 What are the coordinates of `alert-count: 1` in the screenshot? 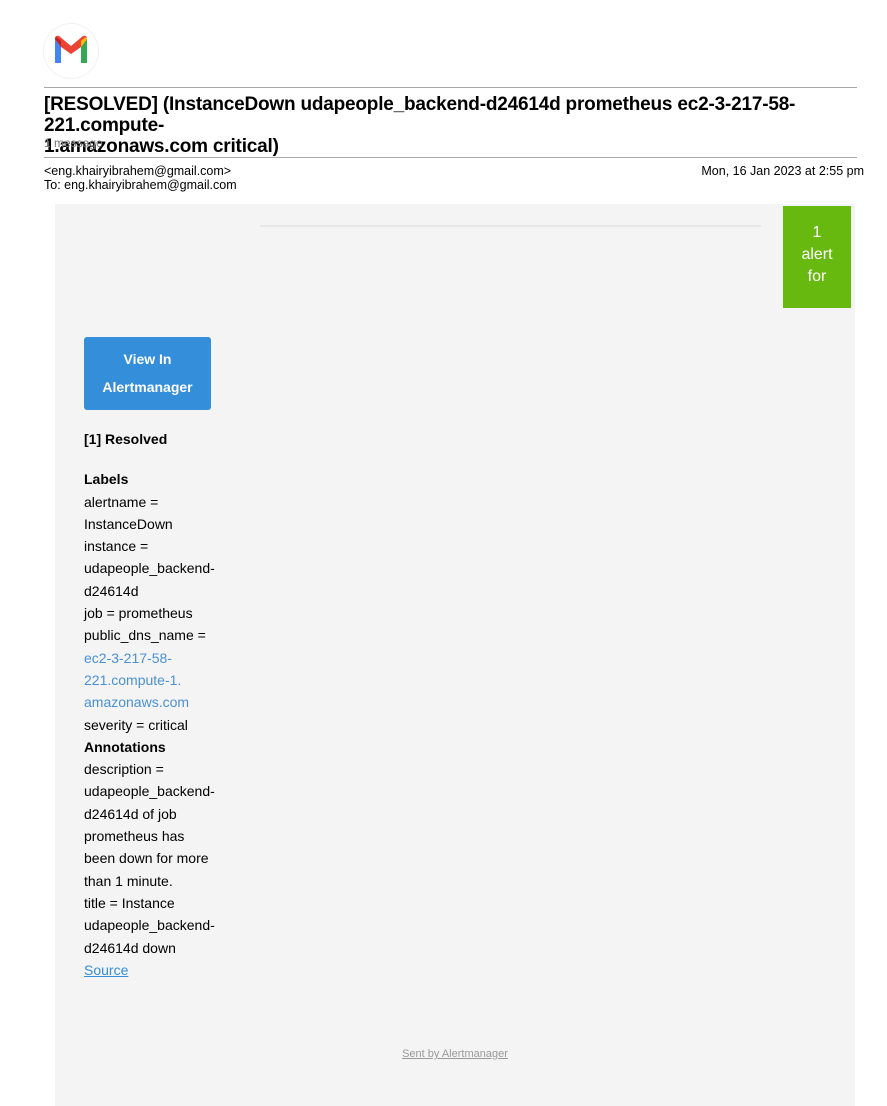 It's located at (817, 232).